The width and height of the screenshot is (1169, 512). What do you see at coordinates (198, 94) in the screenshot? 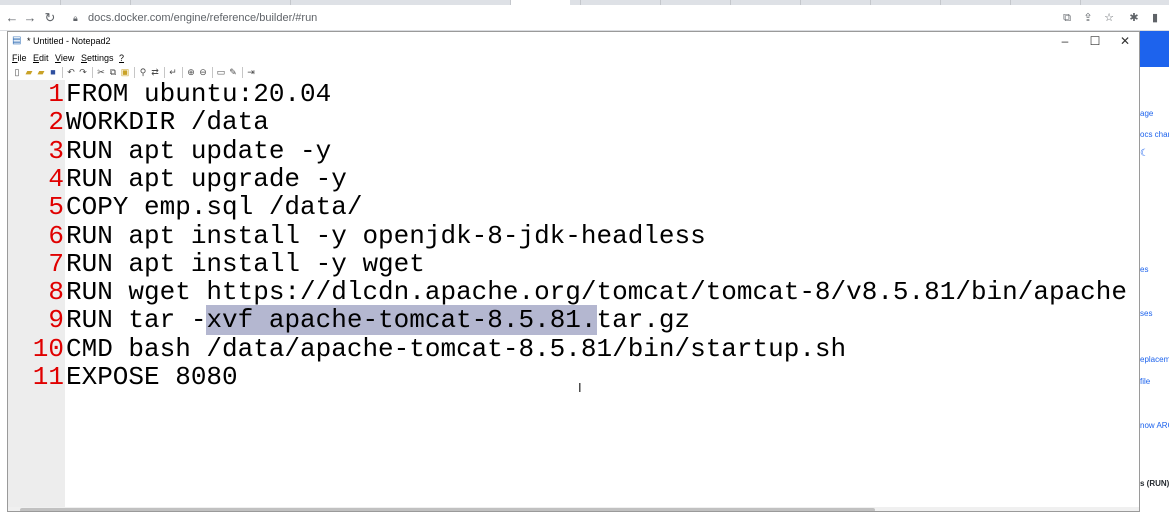
I see `code-line: FROM ubuntu:20.04` at bounding box center [198, 94].